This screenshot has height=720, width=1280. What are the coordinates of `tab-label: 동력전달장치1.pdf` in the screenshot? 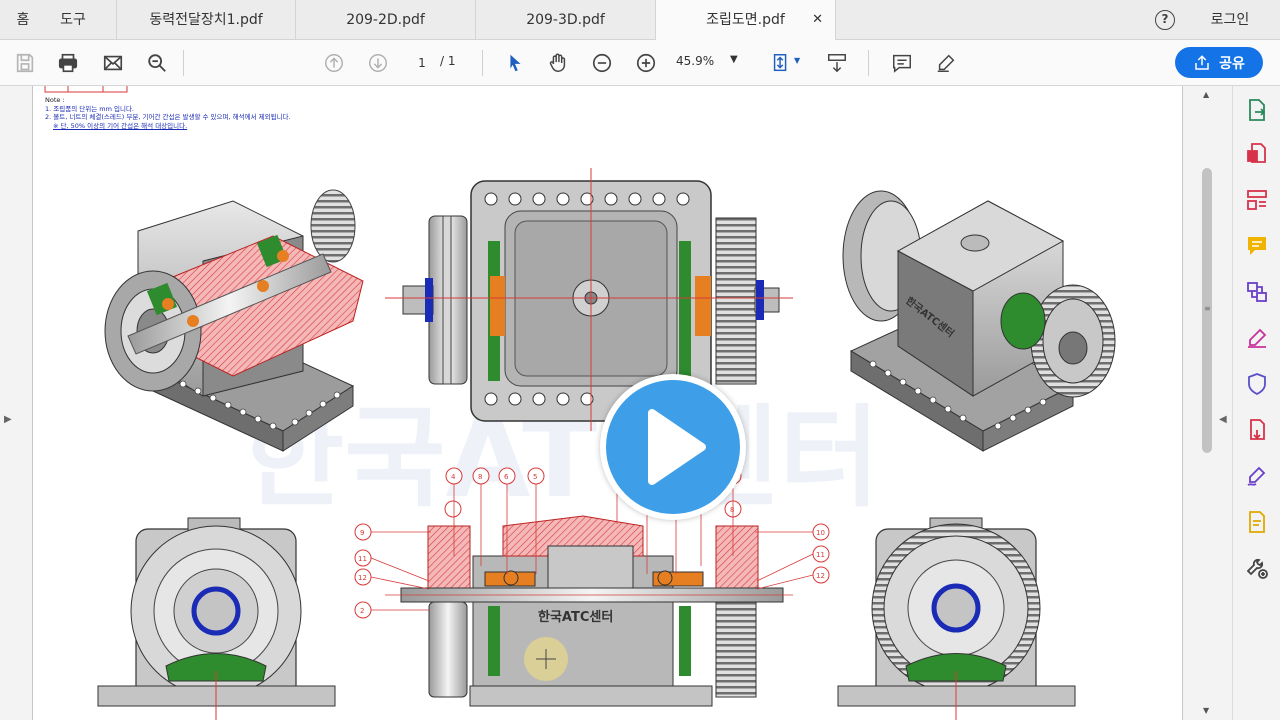 It's located at (206, 20).